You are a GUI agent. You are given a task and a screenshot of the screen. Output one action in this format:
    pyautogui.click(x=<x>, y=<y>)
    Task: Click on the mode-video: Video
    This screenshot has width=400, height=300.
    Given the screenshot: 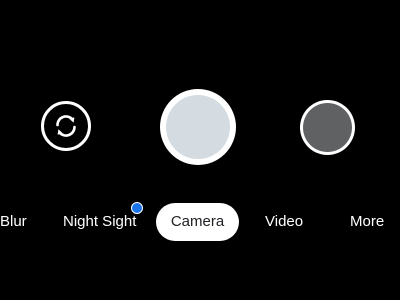 What is the action you would take?
    pyautogui.click(x=284, y=222)
    